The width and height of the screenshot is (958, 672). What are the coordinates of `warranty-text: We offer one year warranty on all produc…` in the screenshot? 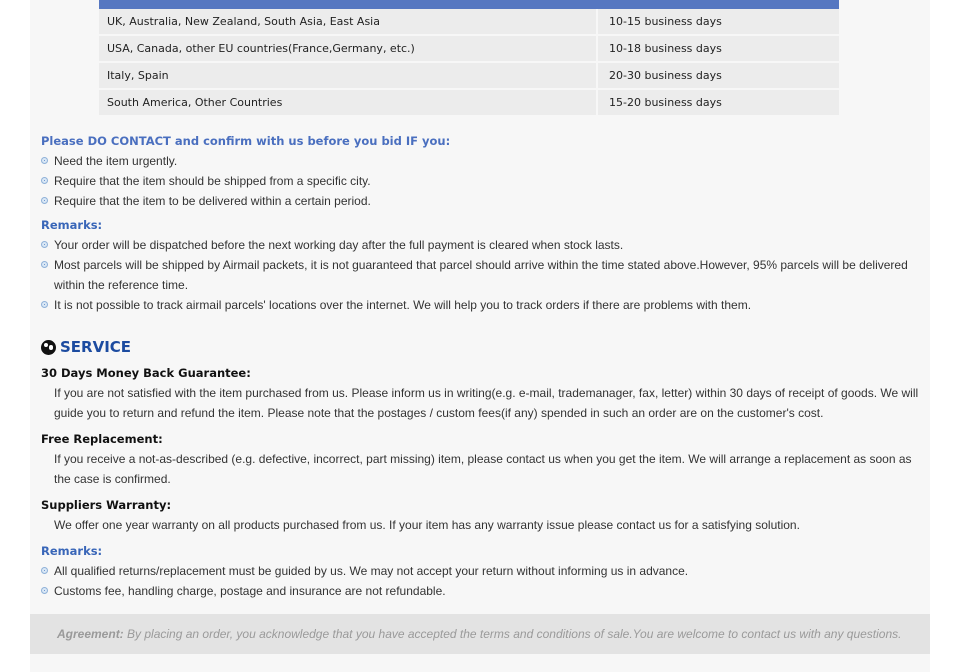 It's located at (427, 525).